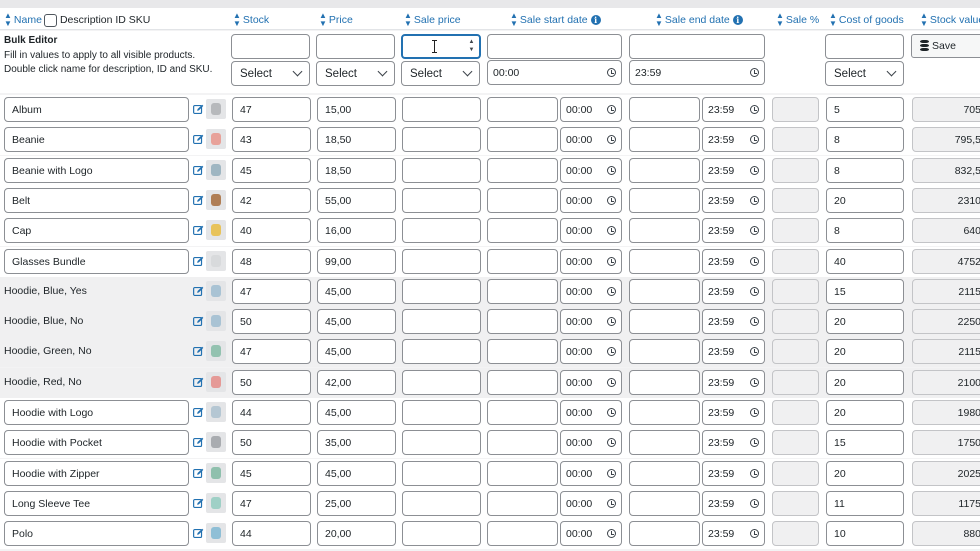 Image resolution: width=980 pixels, height=551 pixels. What do you see at coordinates (356, 261) in the screenshot?
I see `price-input: 99,00` at bounding box center [356, 261].